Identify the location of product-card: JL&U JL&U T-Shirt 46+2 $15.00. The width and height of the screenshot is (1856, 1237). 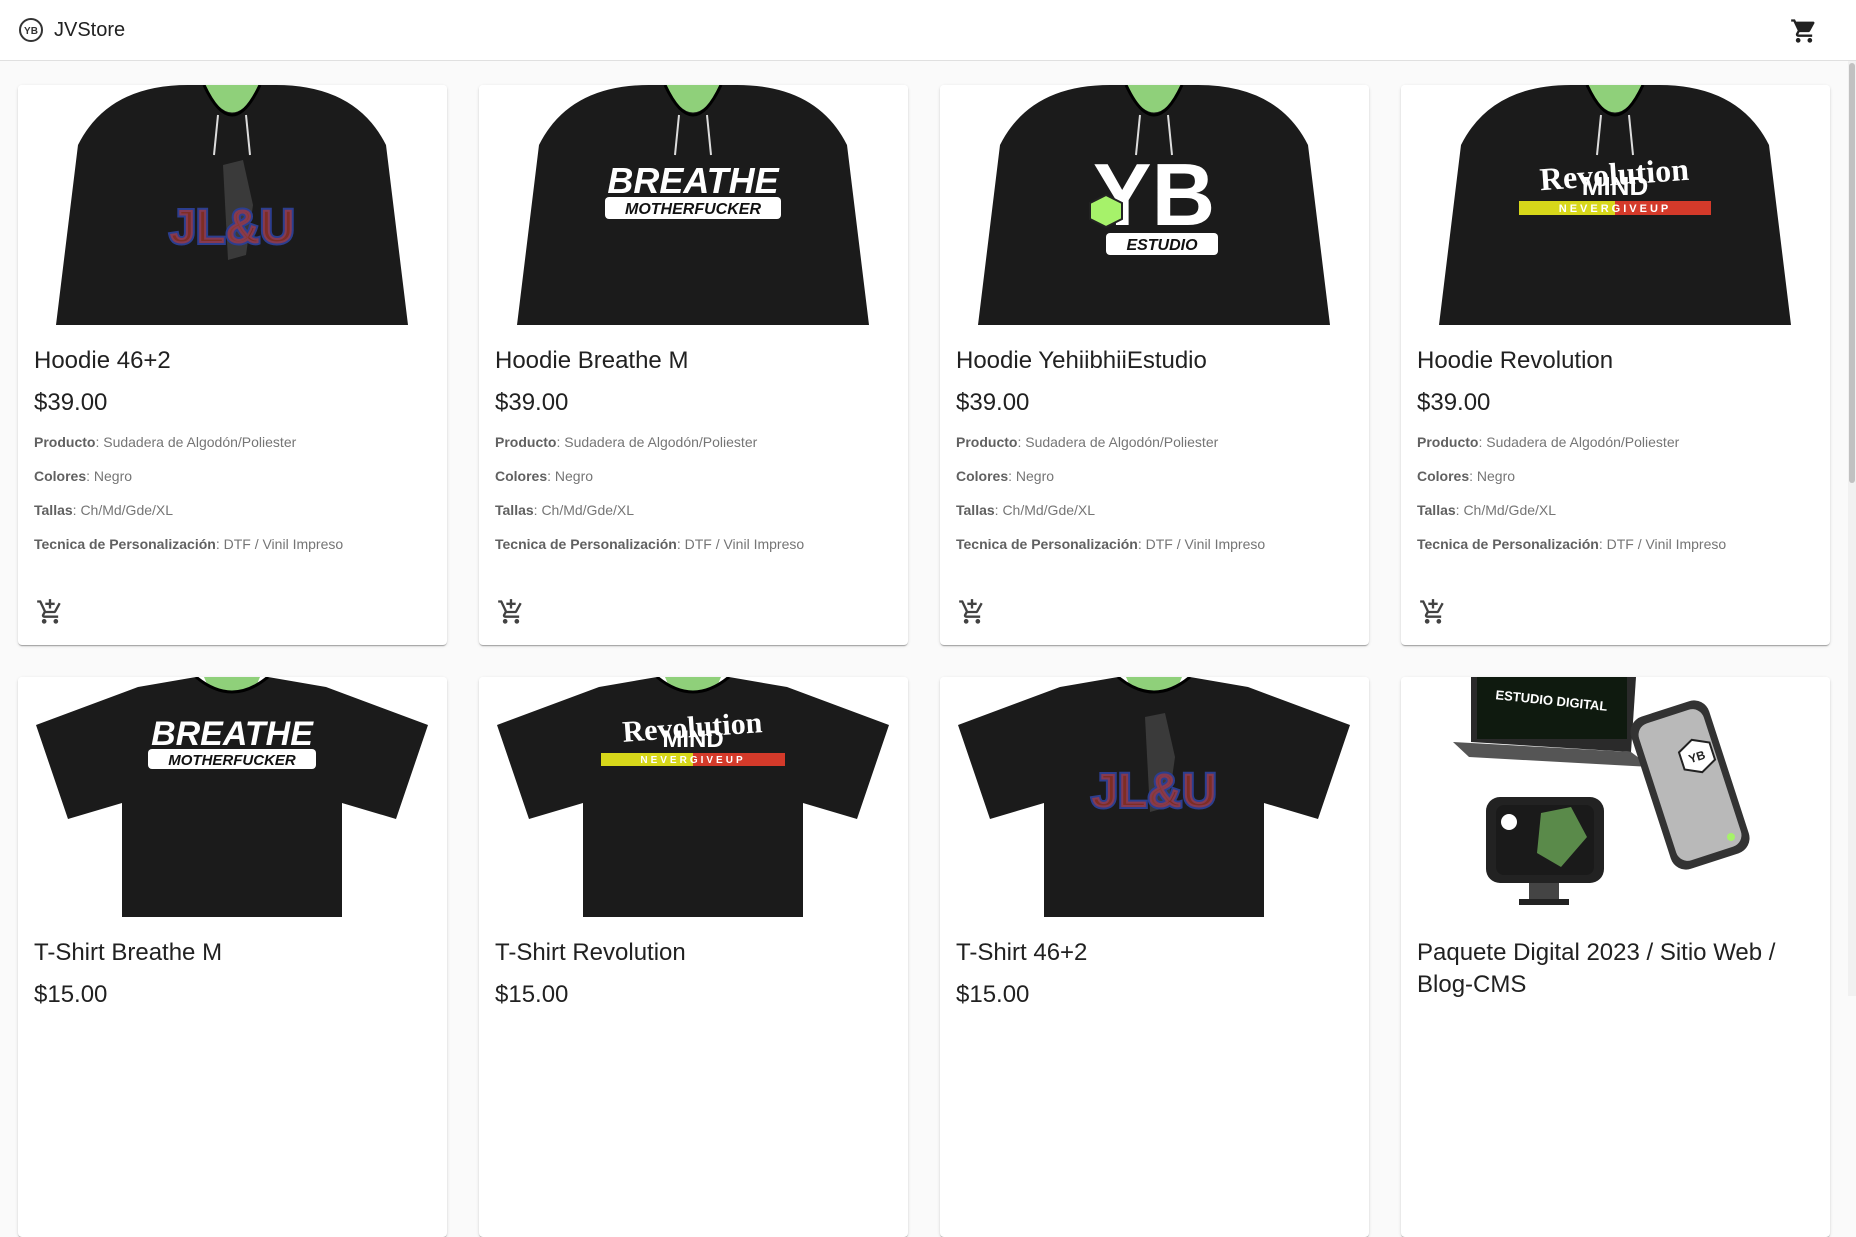
(1154, 957).